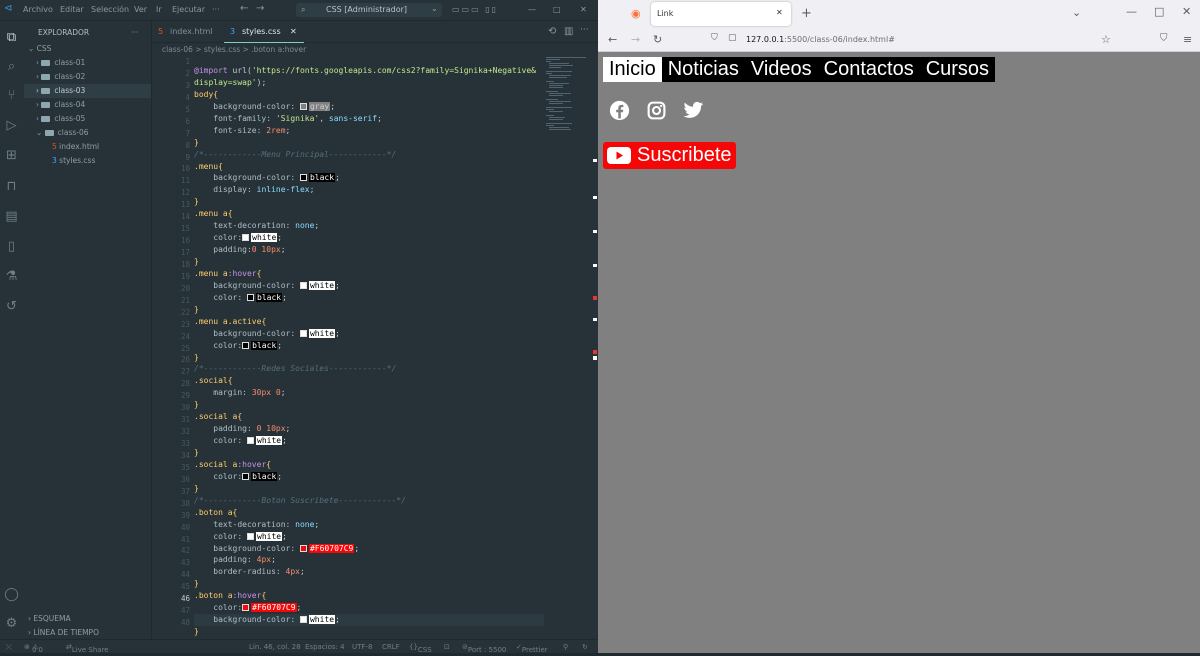  I want to click on prettier-status: ✓ Prettier, so click(532, 648).